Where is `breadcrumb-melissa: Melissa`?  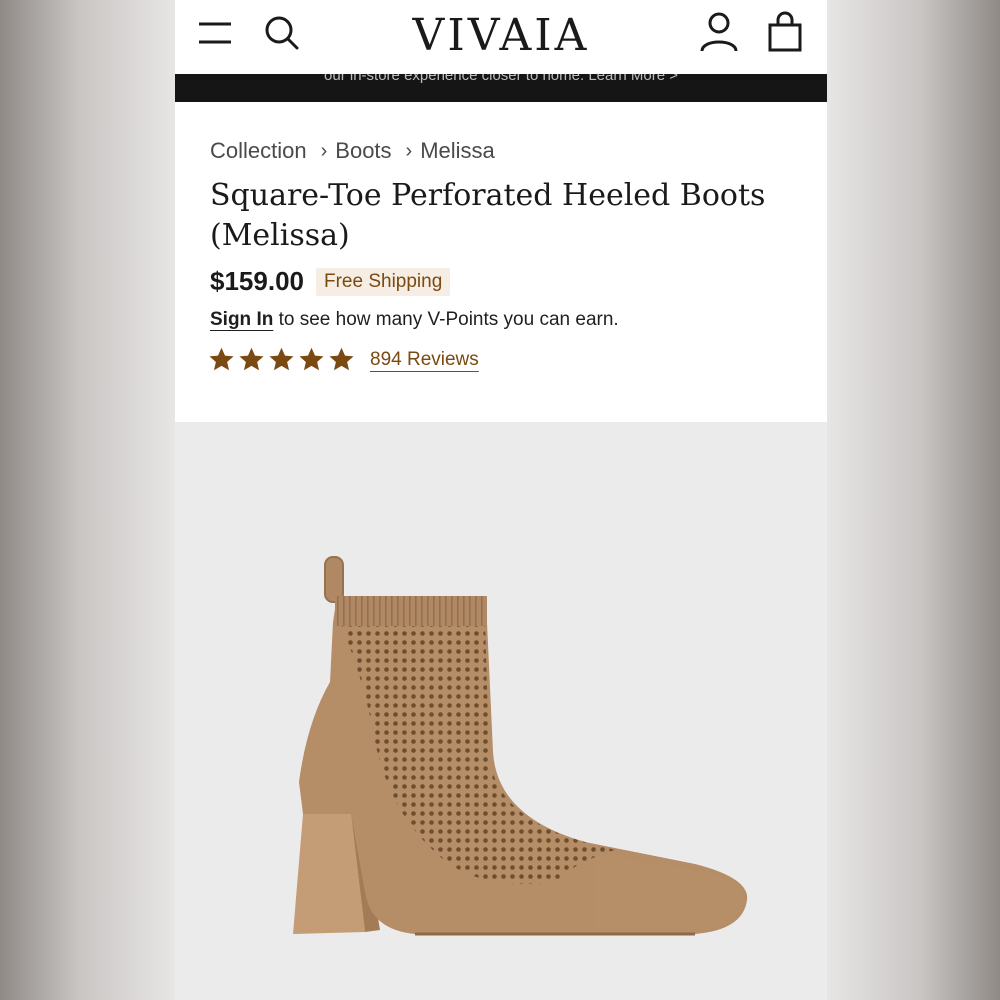 breadcrumb-melissa: Melissa is located at coordinates (457, 151).